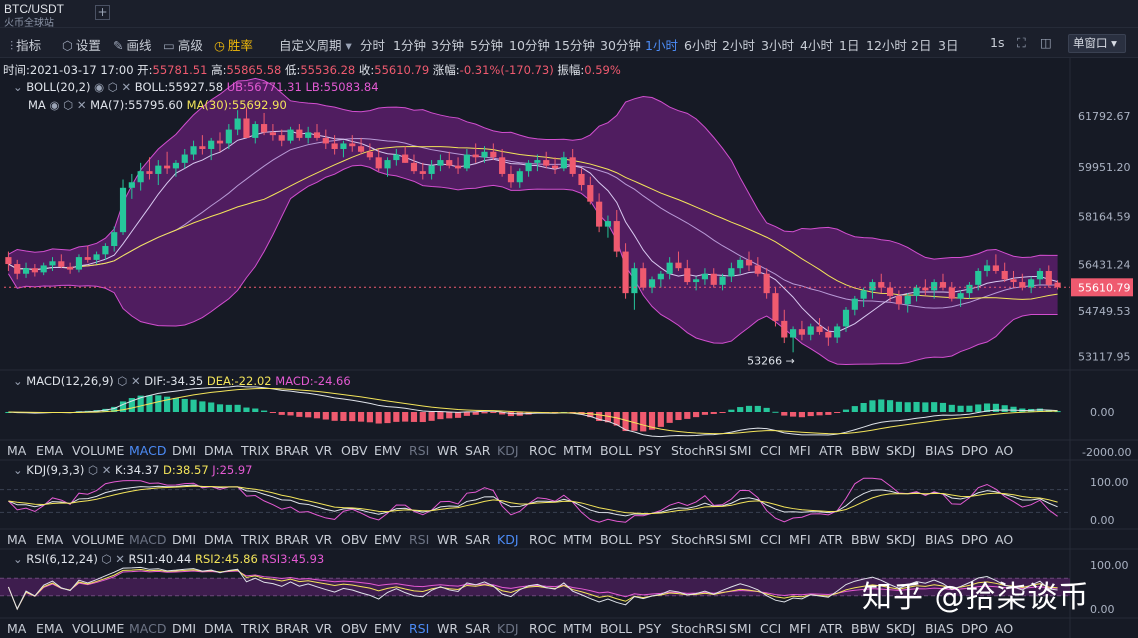 The width and height of the screenshot is (1138, 638). What do you see at coordinates (816, 44) in the screenshot?
I see `period-11: 4小时` at bounding box center [816, 44].